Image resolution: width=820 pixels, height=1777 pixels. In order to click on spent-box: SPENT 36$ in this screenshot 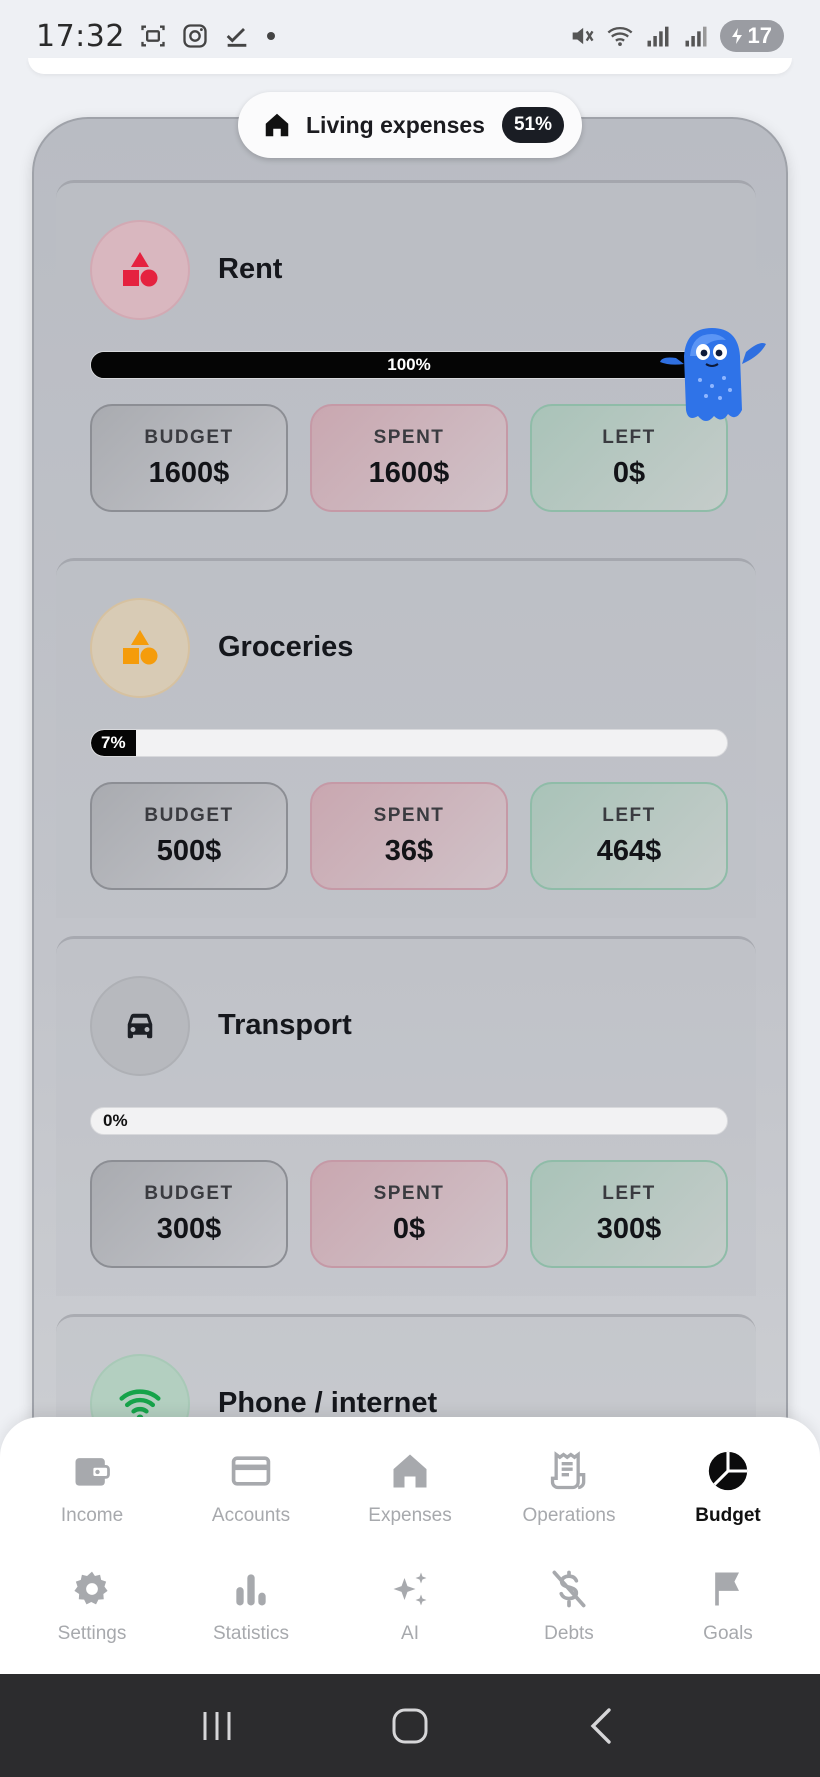, I will do `click(409, 836)`.